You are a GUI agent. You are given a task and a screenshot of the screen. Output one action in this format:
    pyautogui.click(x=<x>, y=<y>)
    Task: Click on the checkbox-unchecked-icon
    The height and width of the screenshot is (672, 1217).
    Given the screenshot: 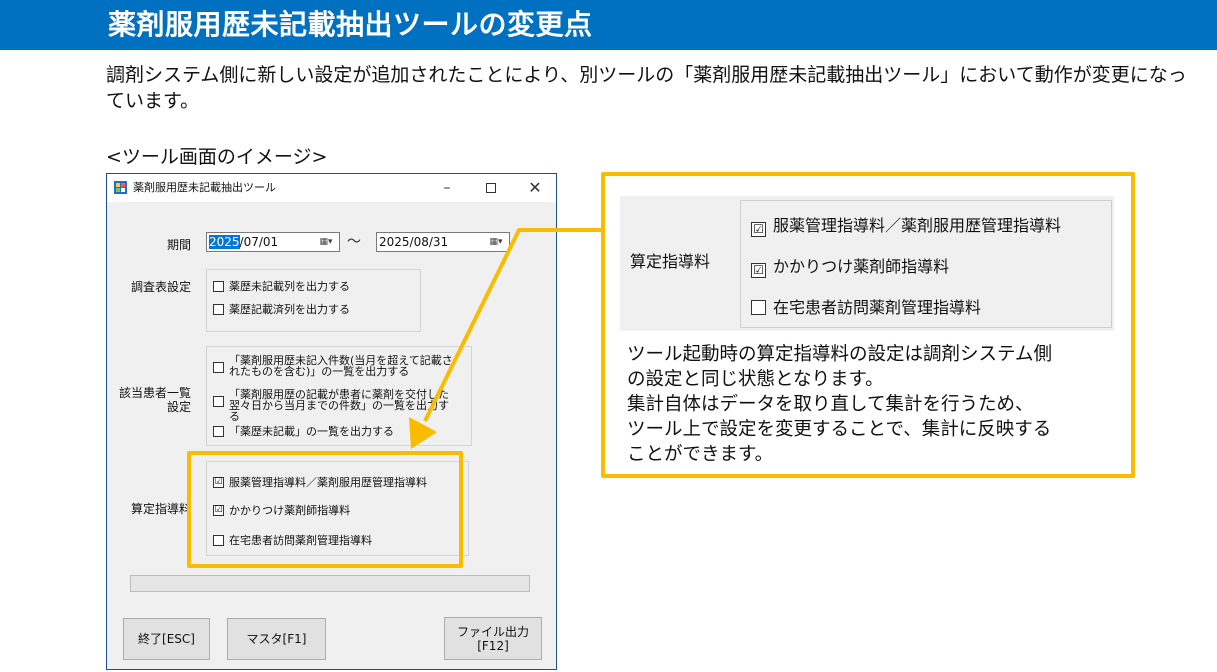 What is the action you would take?
    pyautogui.click(x=758, y=307)
    